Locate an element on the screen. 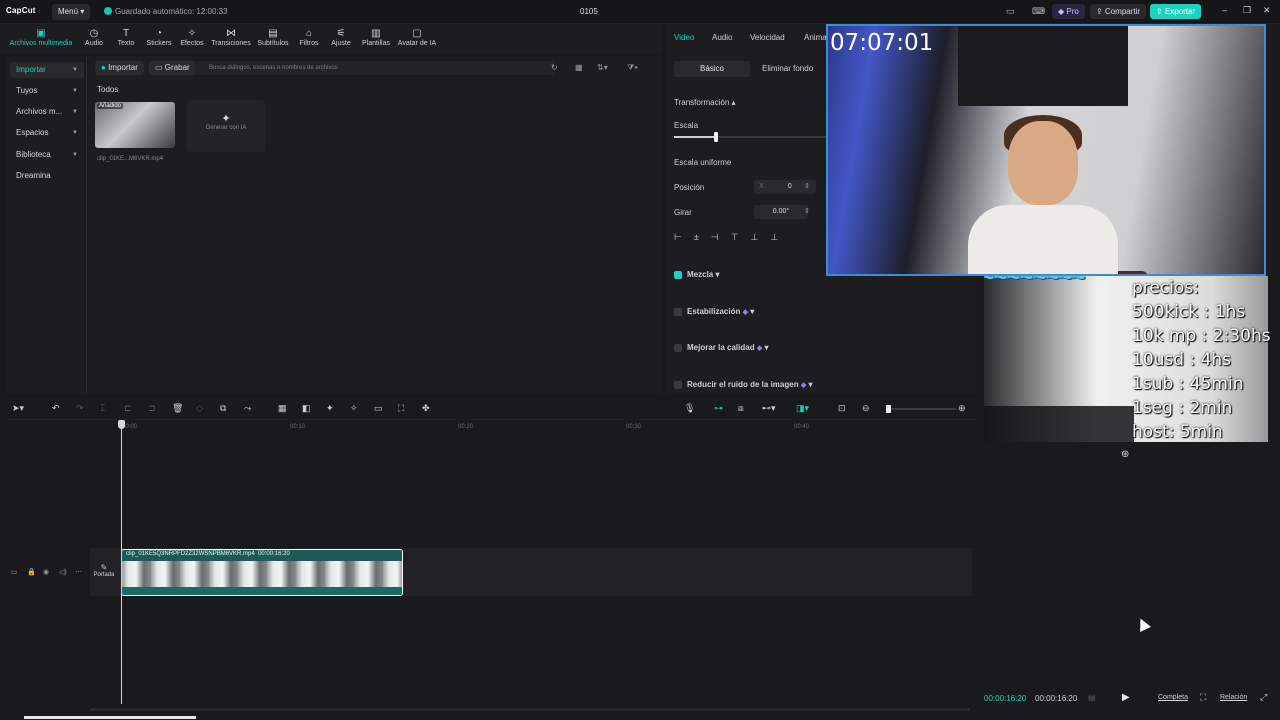  speed-icon: ⤳ is located at coordinates (247, 408).